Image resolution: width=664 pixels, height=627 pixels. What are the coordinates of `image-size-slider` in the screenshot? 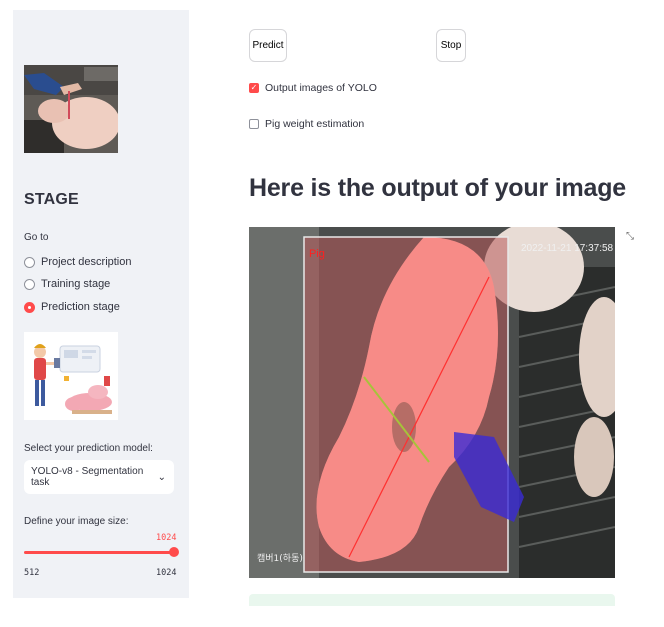 It's located at (99, 552).